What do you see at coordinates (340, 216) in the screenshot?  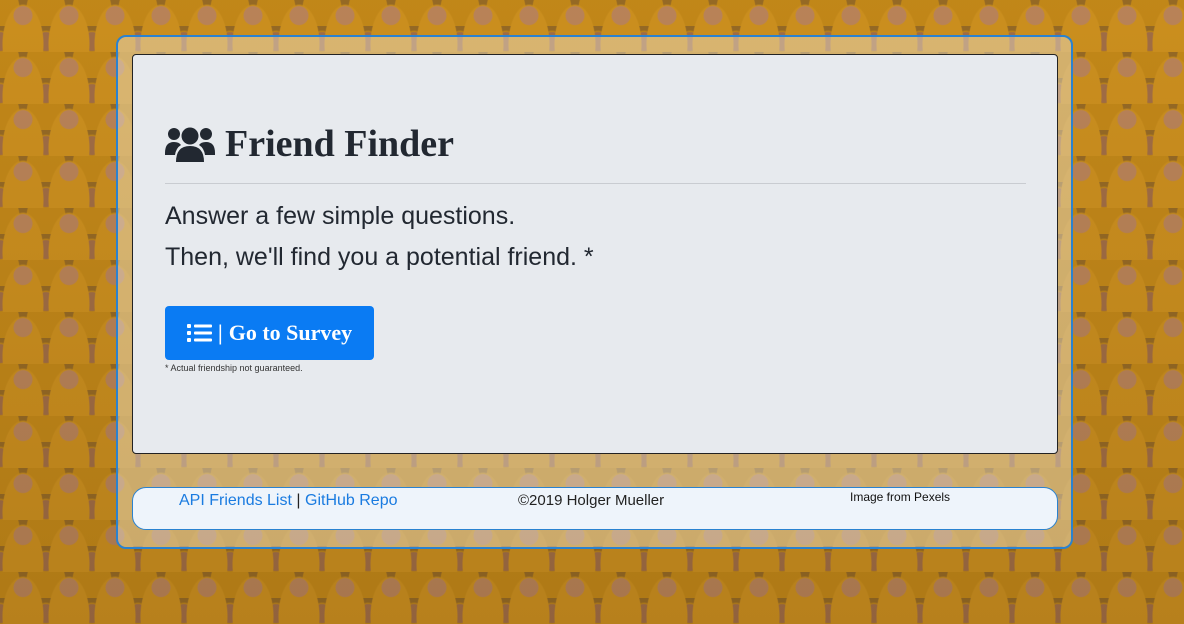 I see `intro-line-1: Answer a few simple questions.` at bounding box center [340, 216].